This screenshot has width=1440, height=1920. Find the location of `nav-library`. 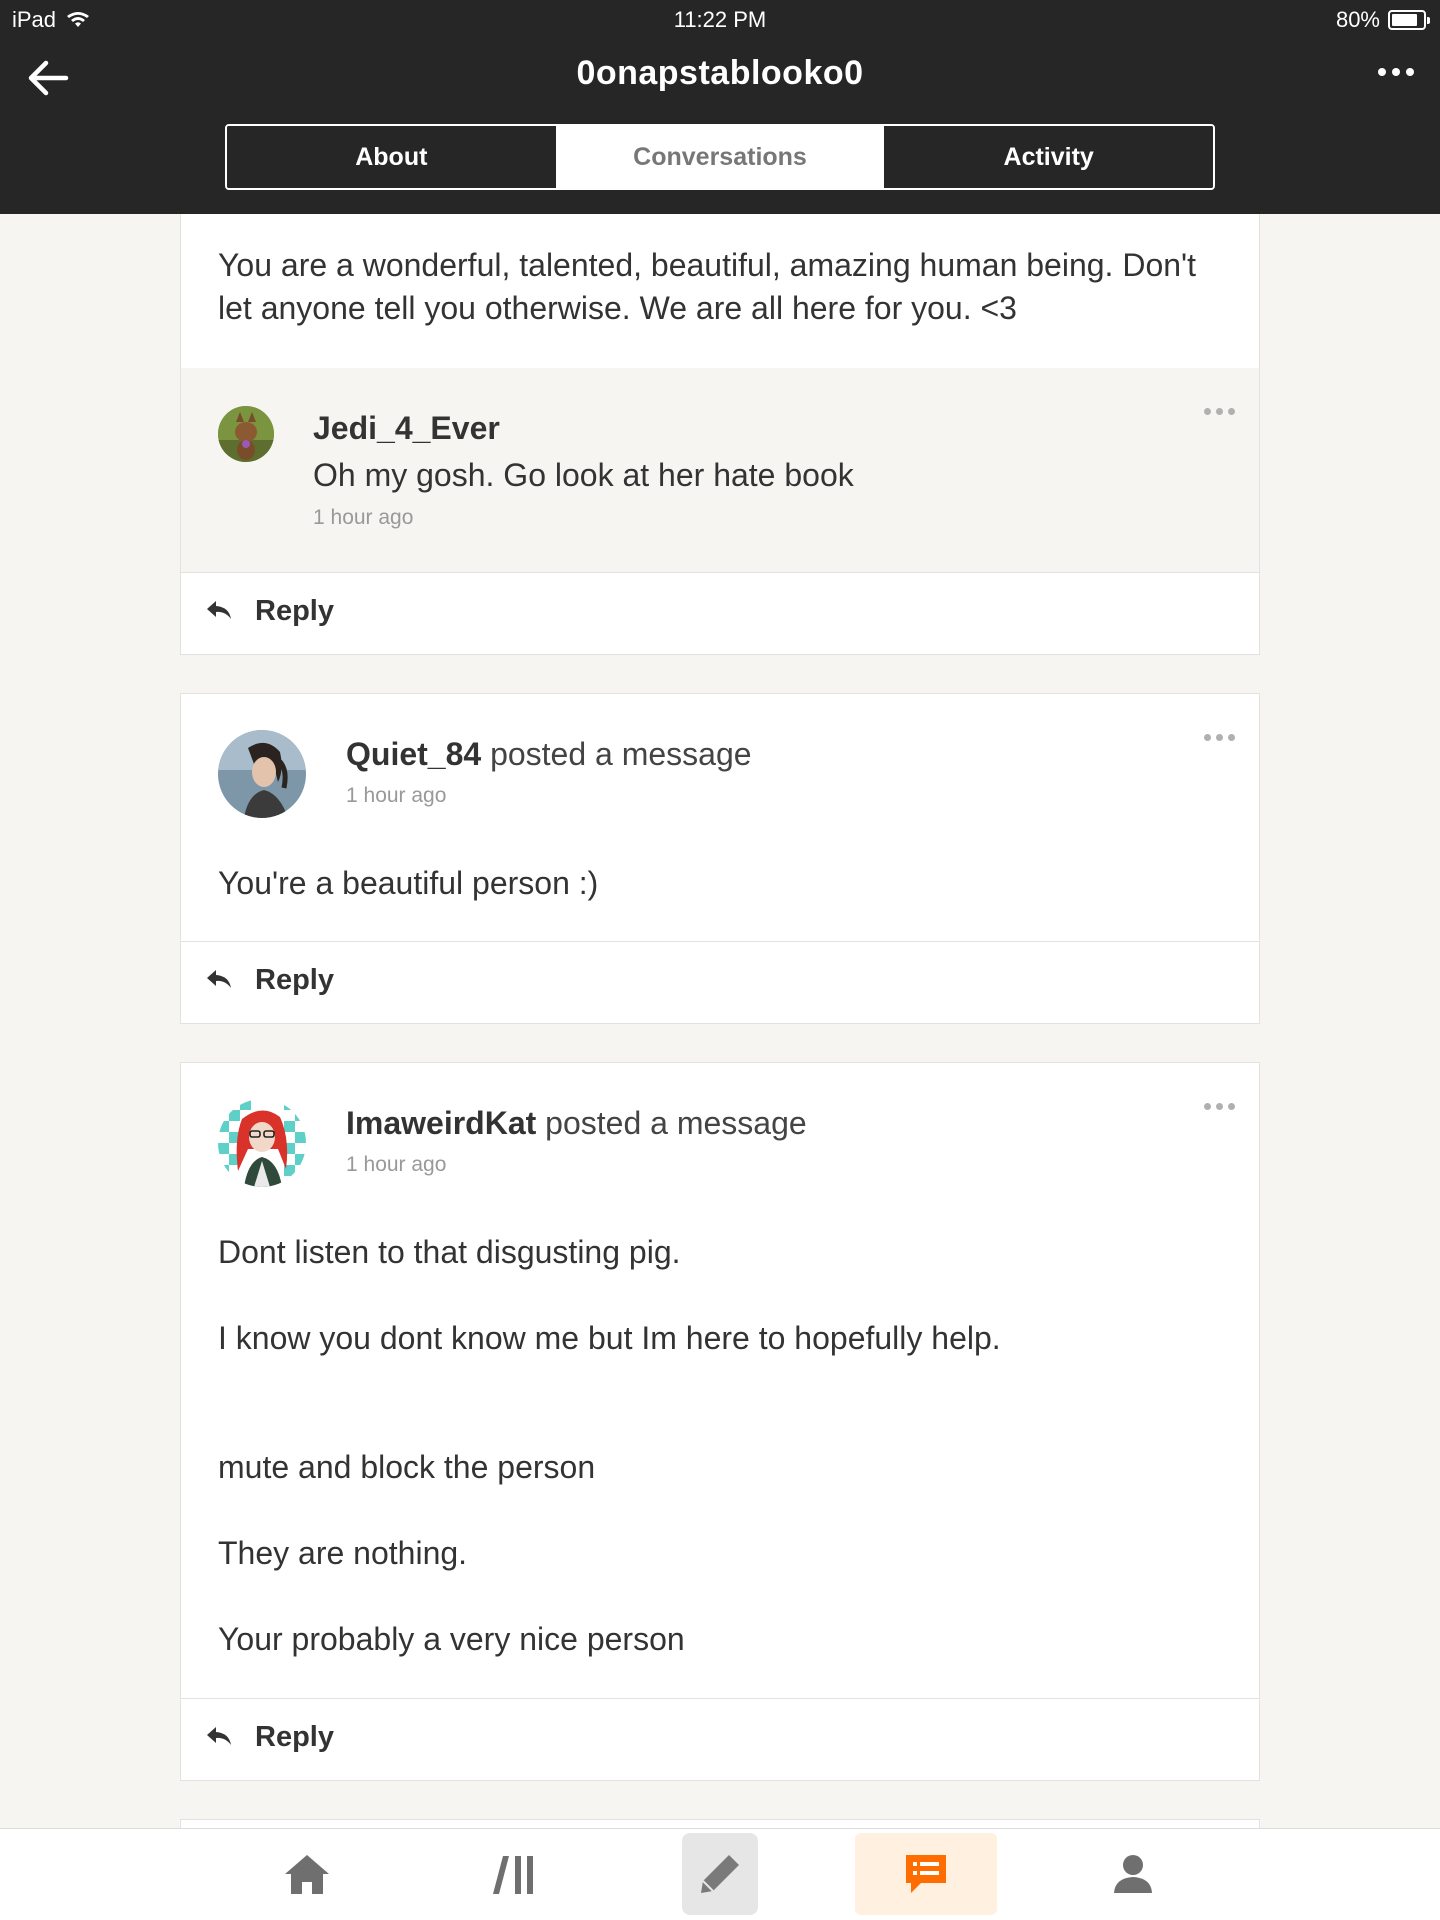

nav-library is located at coordinates (515, 1874).